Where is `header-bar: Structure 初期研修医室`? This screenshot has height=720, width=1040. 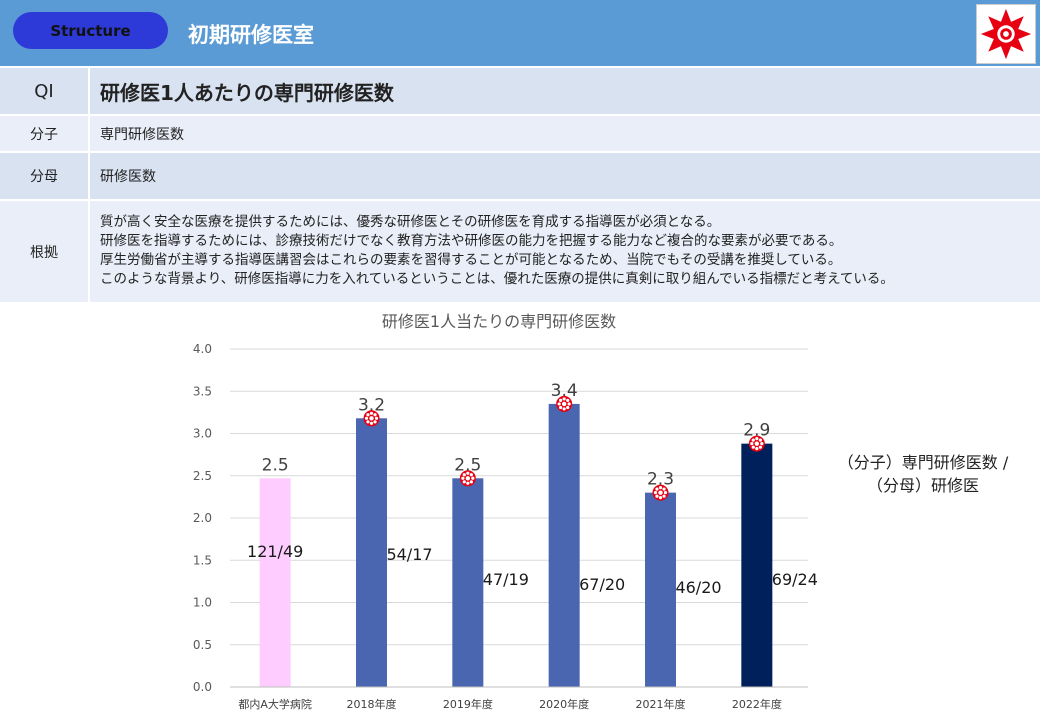 header-bar: Structure 初期研修医室 is located at coordinates (520, 33).